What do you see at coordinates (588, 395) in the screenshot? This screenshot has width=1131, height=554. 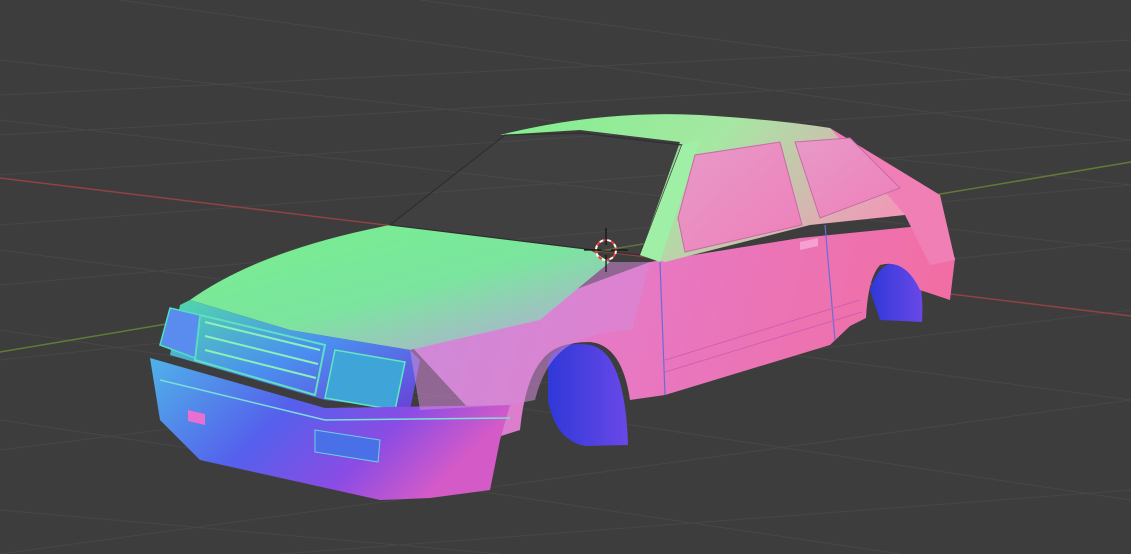 I see `front-wheel-well` at bounding box center [588, 395].